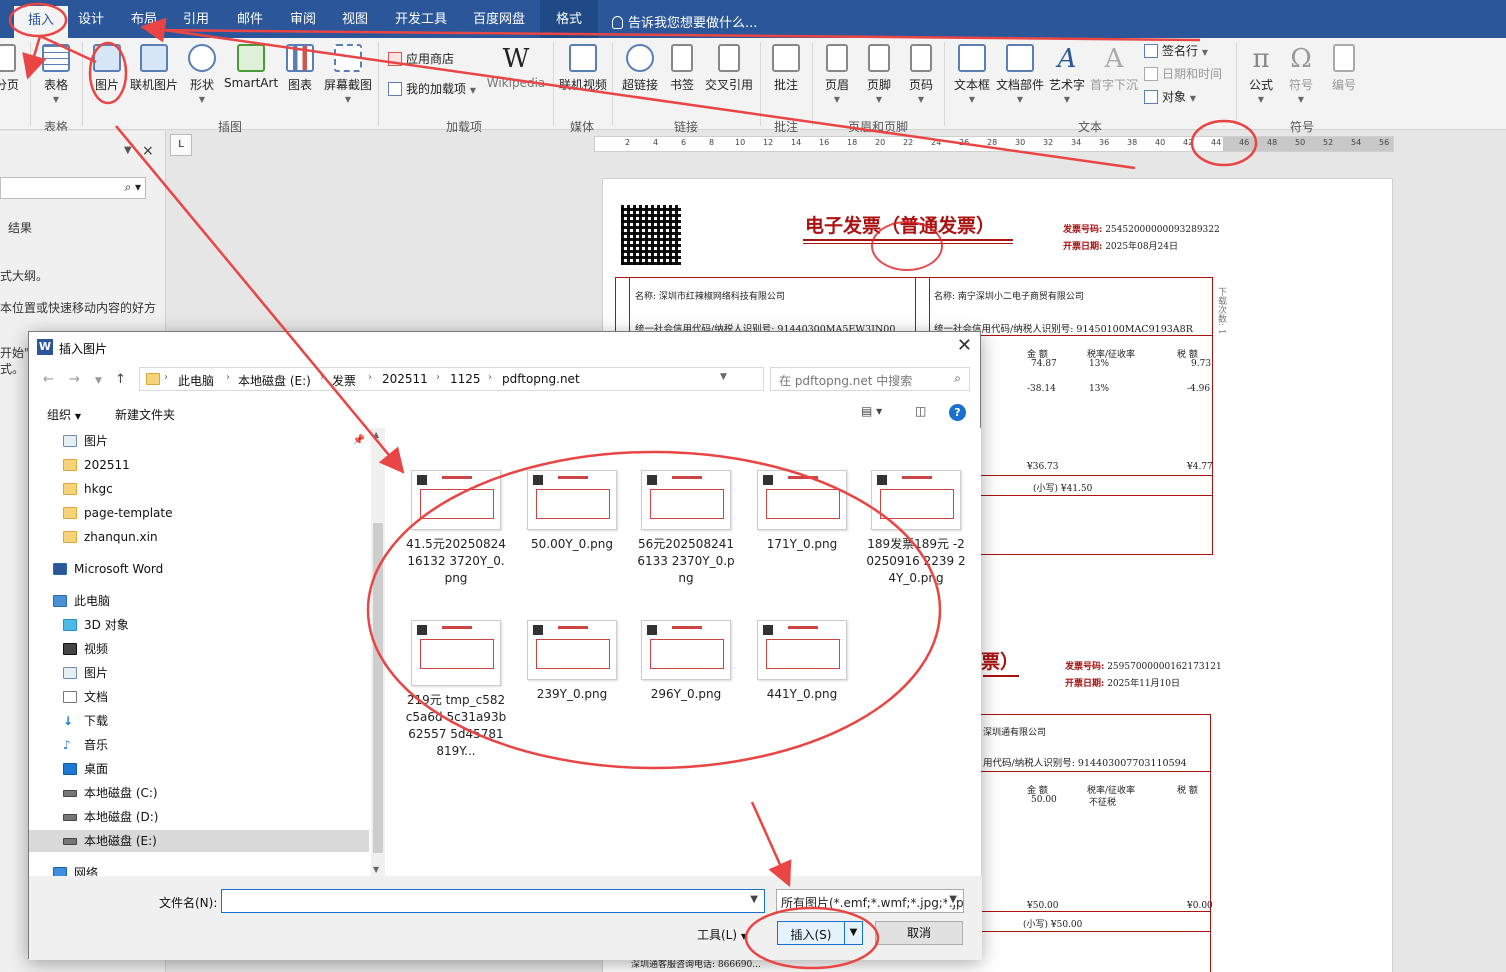 The height and width of the screenshot is (972, 1506). I want to click on tree-item-page-template: page-template, so click(199, 513).